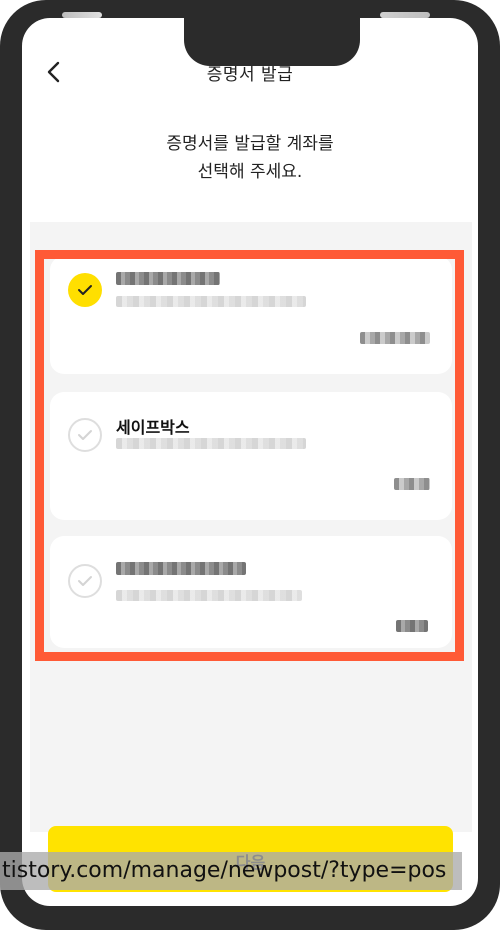 The image size is (500, 930). I want to click on check-circle-selected, so click(85, 290).